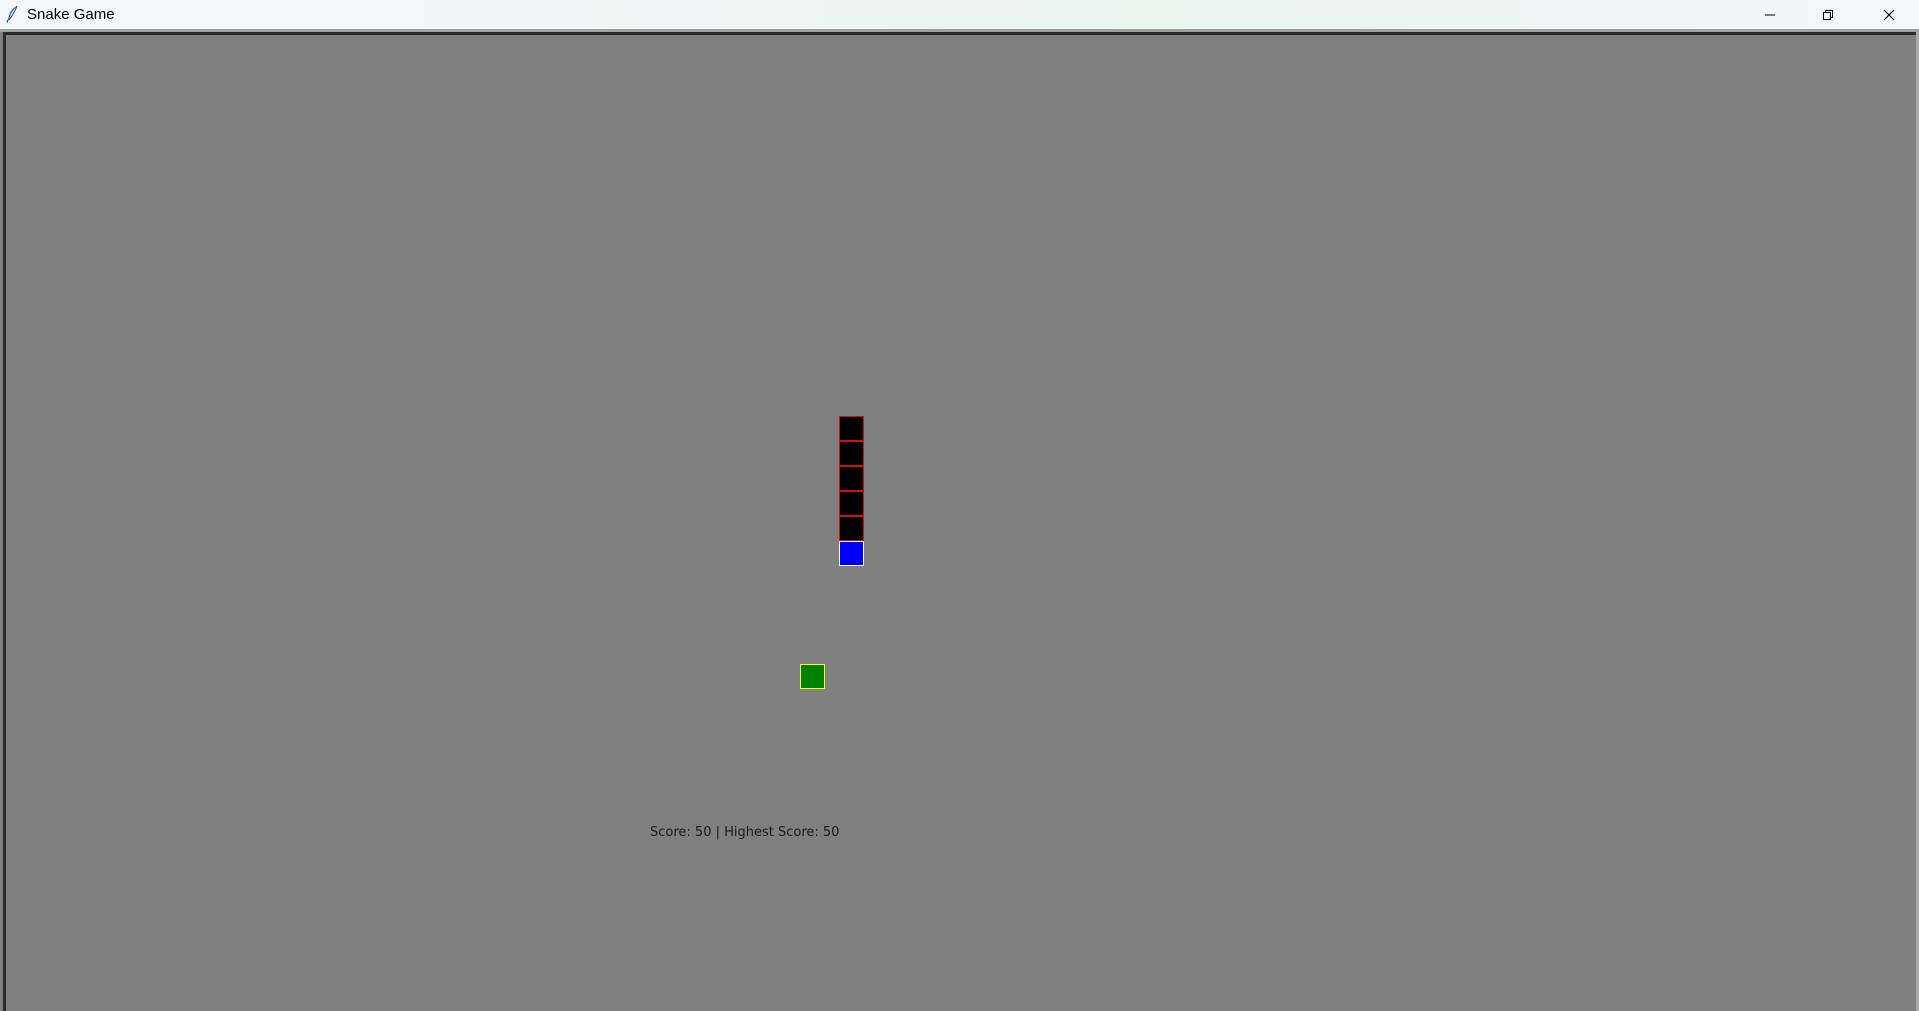 This screenshot has width=1919, height=1011. I want to click on food-item, so click(812, 676).